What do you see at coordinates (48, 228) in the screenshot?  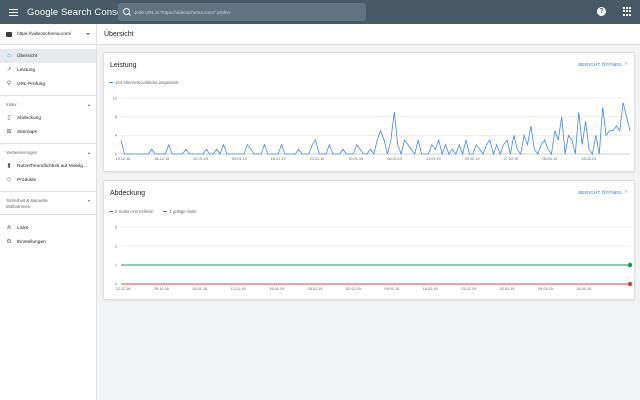 I see `sidebar-item-links: ⋔ Links` at bounding box center [48, 228].